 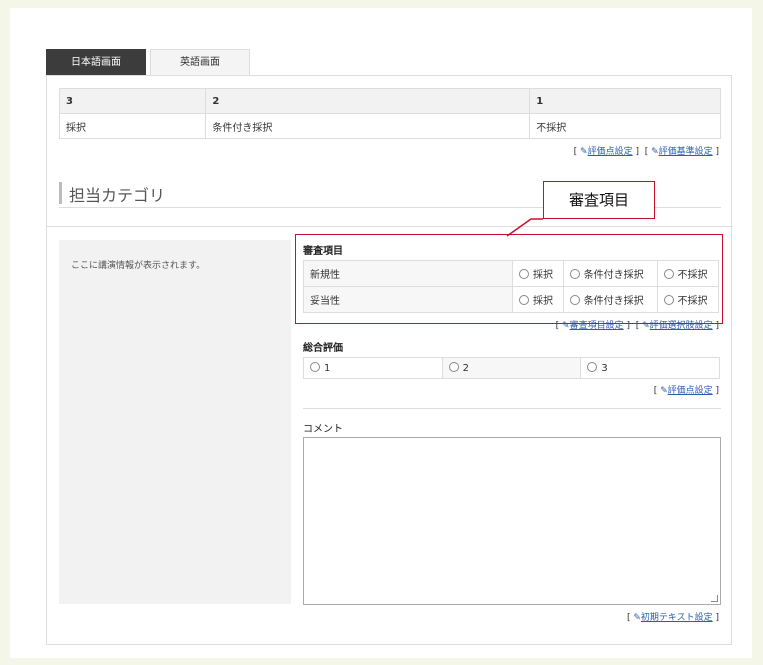 What do you see at coordinates (132, 101) in the screenshot?
I see `score-header-3: 3` at bounding box center [132, 101].